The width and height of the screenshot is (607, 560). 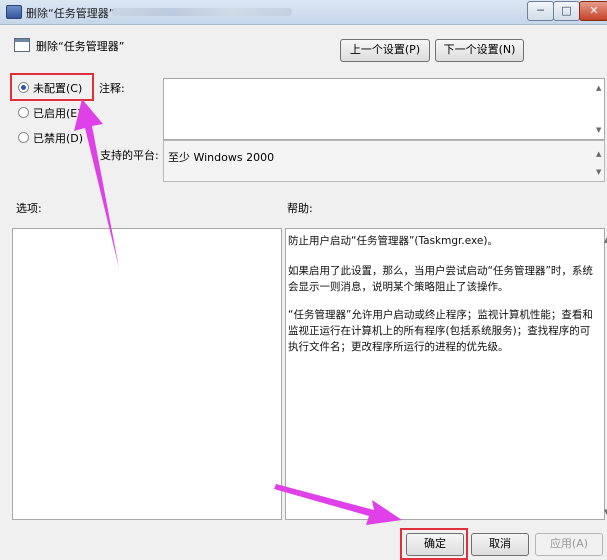 What do you see at coordinates (593, 11) in the screenshot?
I see `close-button: ✕` at bounding box center [593, 11].